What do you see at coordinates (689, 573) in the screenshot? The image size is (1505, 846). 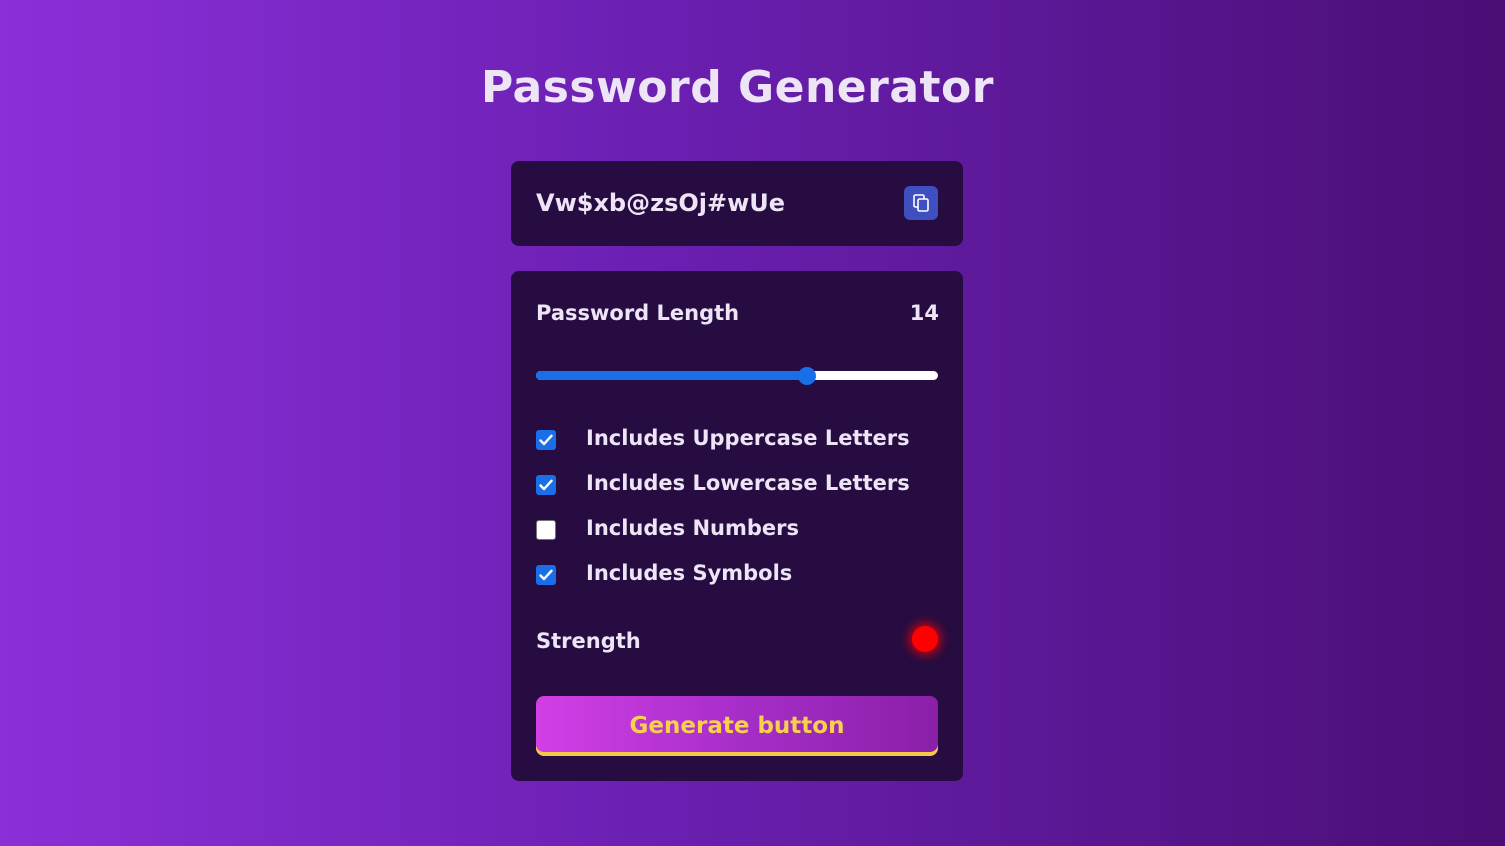 I see `symbols-label: Includes Symbols` at bounding box center [689, 573].